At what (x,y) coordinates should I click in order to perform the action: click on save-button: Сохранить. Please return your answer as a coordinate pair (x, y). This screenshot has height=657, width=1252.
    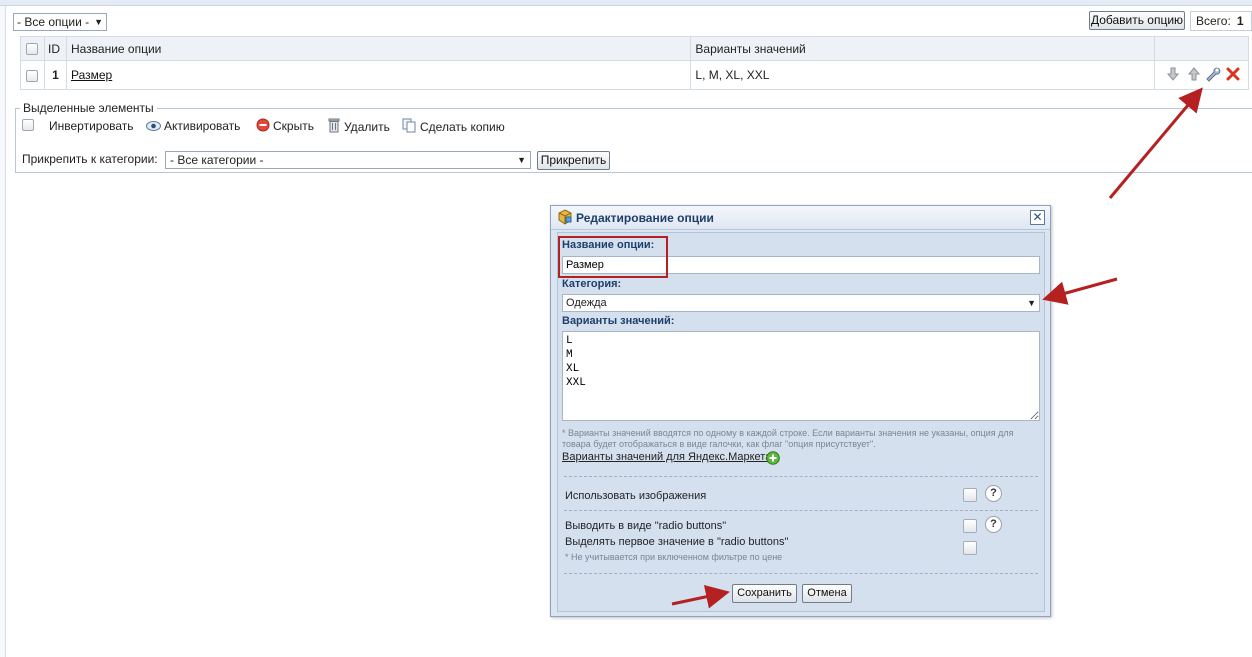
    Looking at the image, I should click on (764, 593).